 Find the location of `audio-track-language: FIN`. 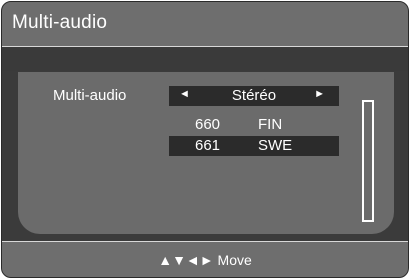

audio-track-language: FIN is located at coordinates (270, 124).